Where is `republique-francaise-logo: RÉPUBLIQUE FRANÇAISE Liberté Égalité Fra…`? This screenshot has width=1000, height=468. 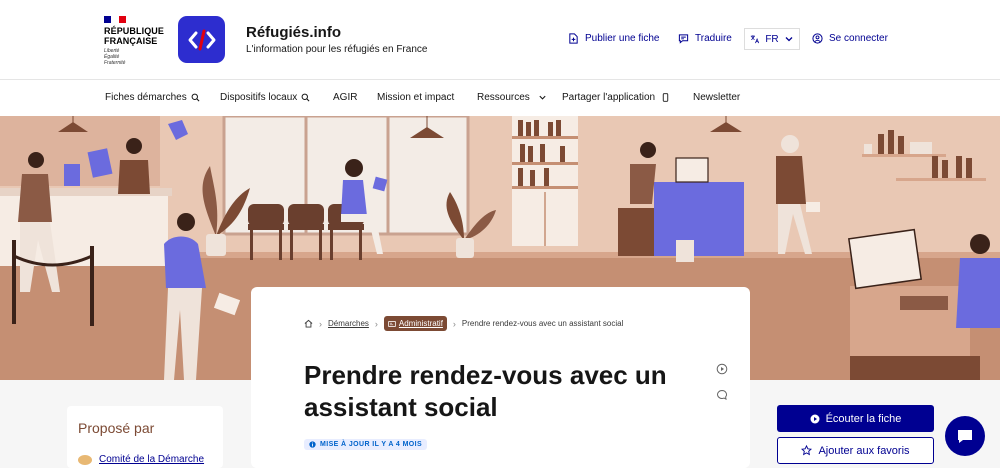 republique-francaise-logo: RÉPUBLIQUE FRANÇAISE Liberté Égalité Fra… is located at coordinates (134, 41).